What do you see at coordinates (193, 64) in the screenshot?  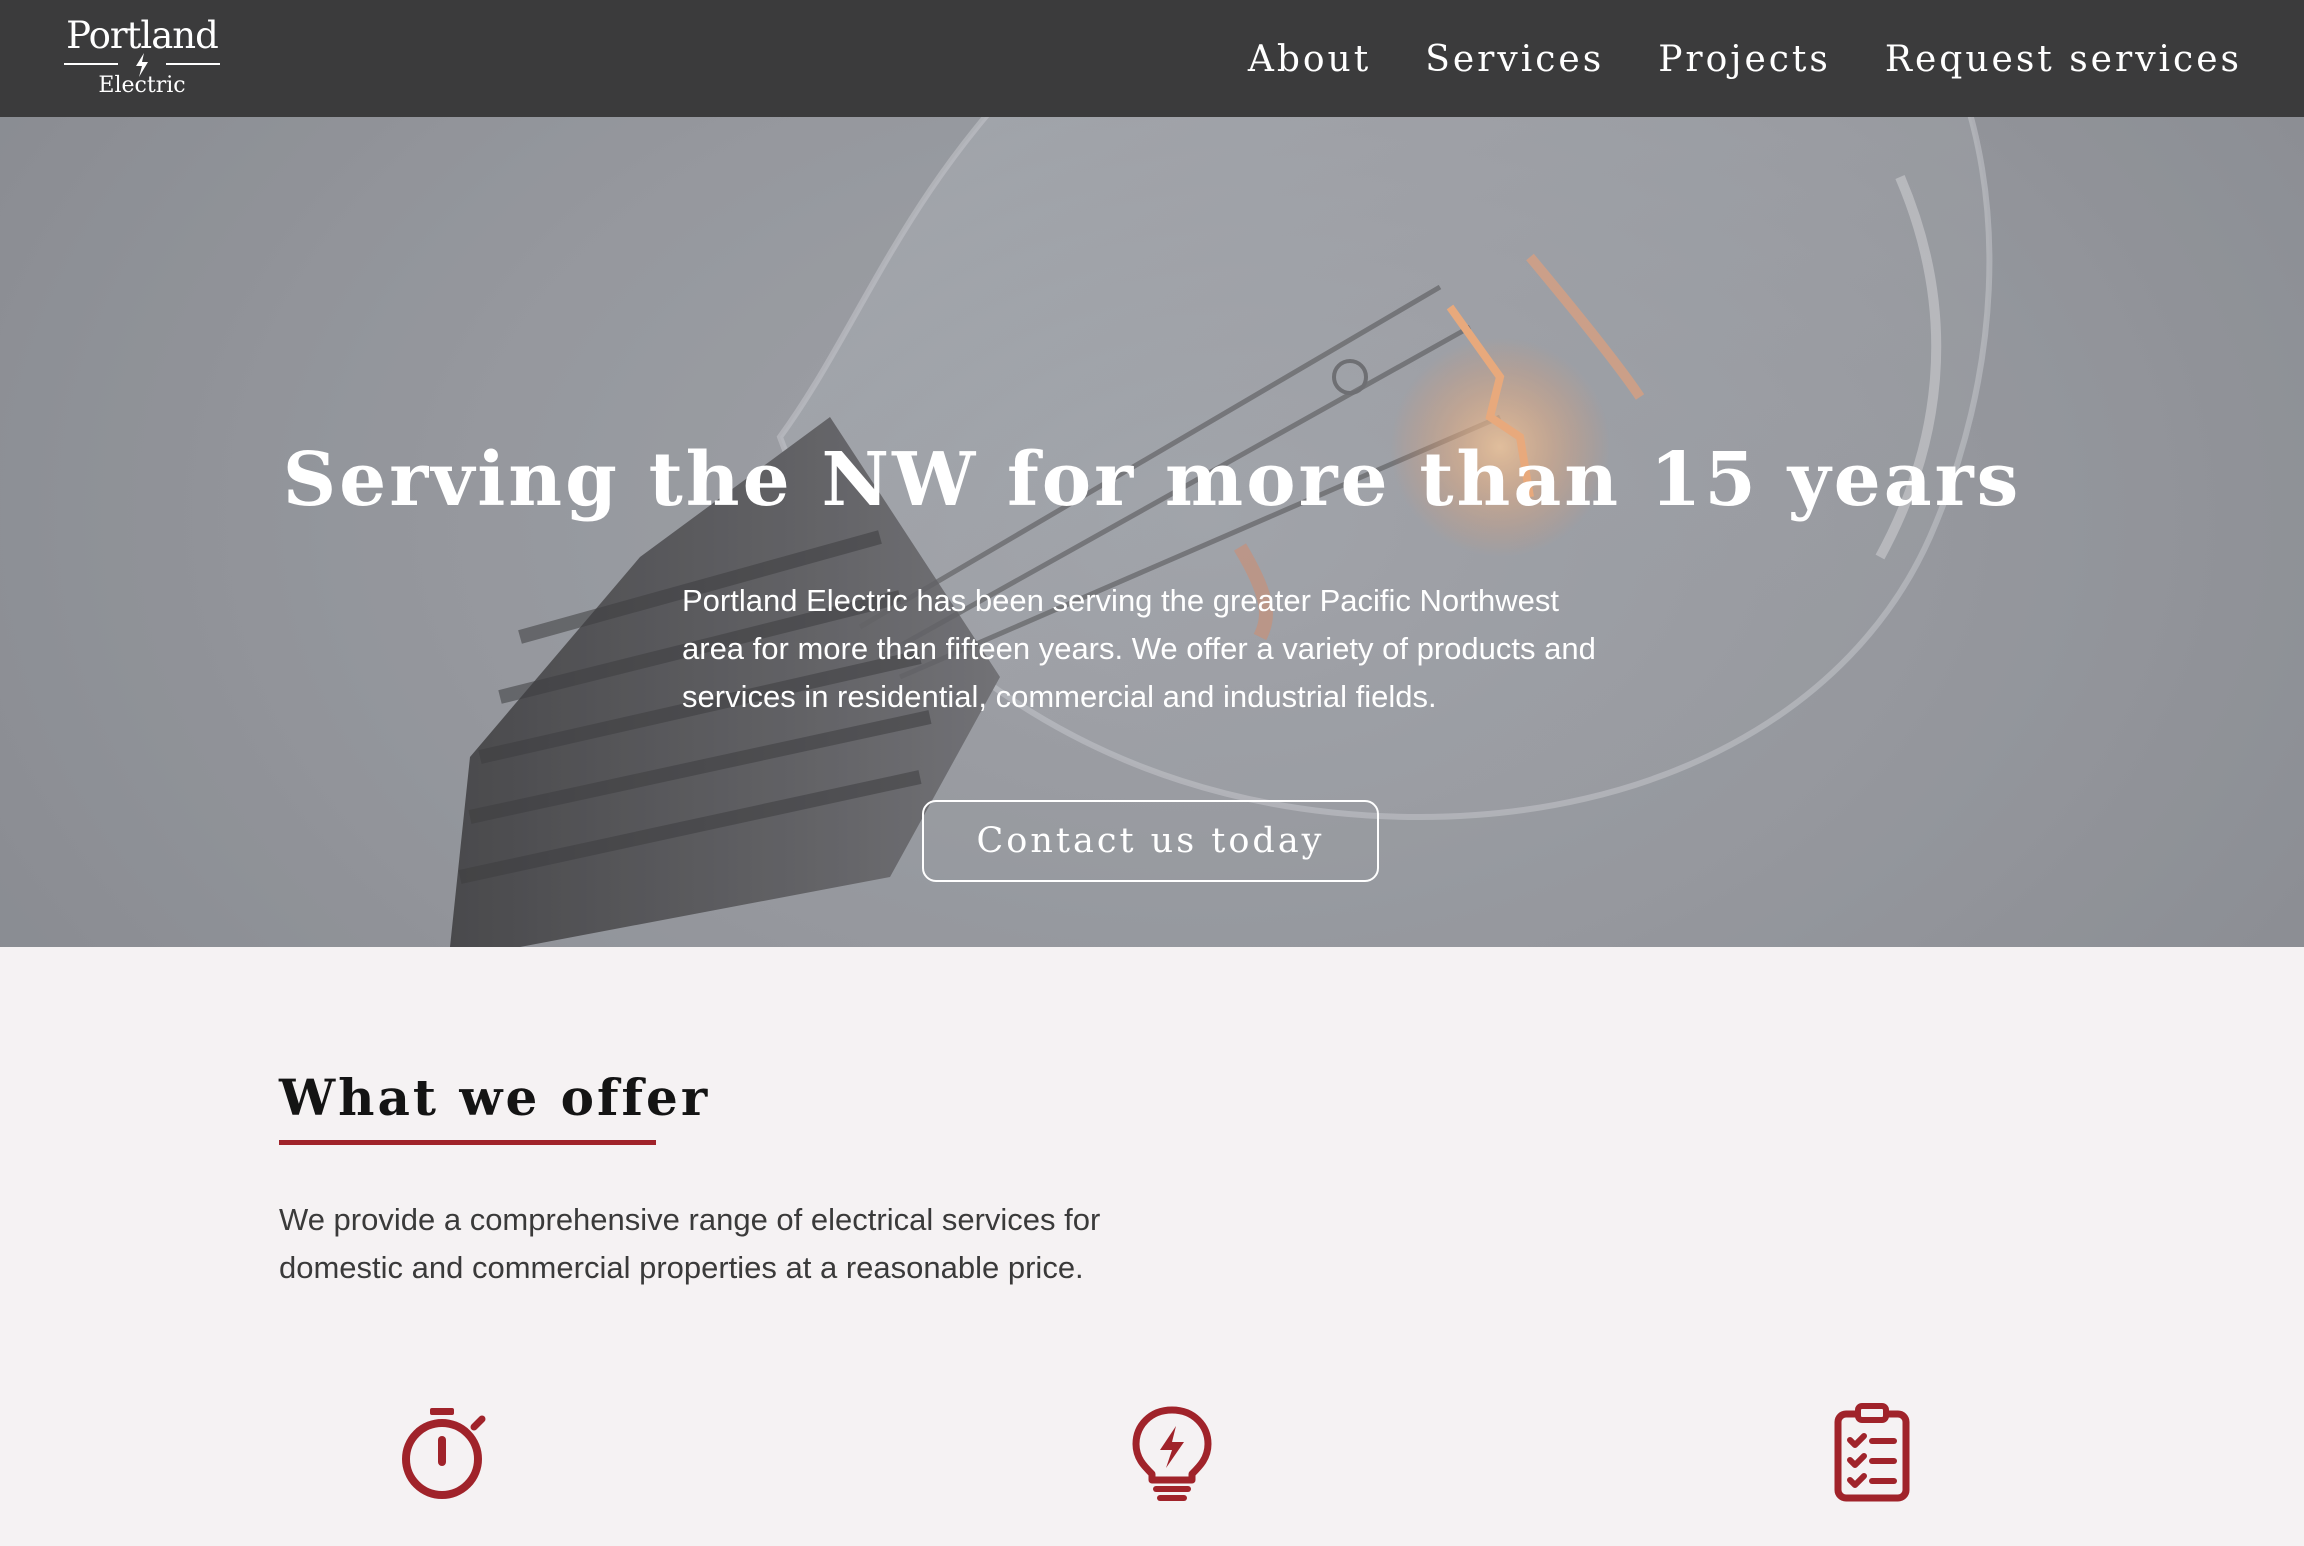 I see `logo-divider-right` at bounding box center [193, 64].